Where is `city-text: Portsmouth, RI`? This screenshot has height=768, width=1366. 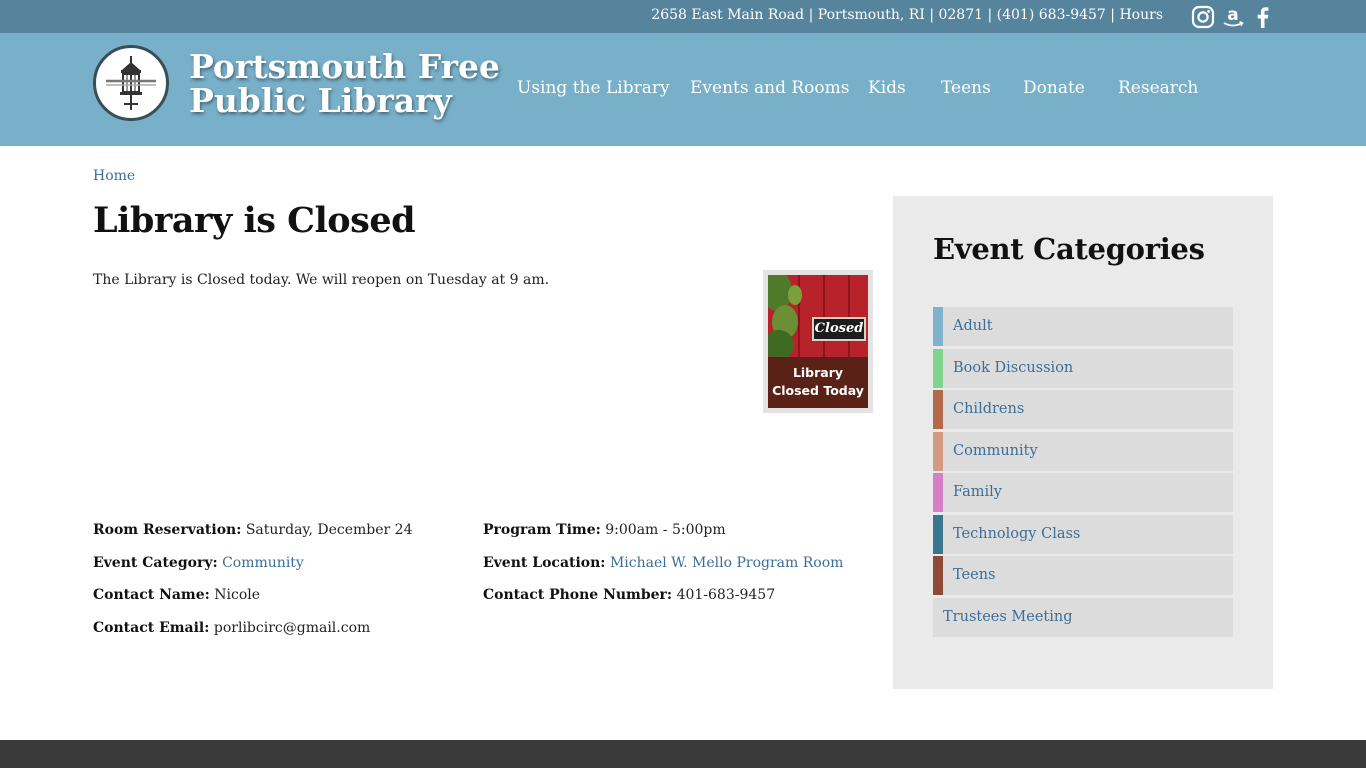
city-text: Portsmouth, RI is located at coordinates (871, 15).